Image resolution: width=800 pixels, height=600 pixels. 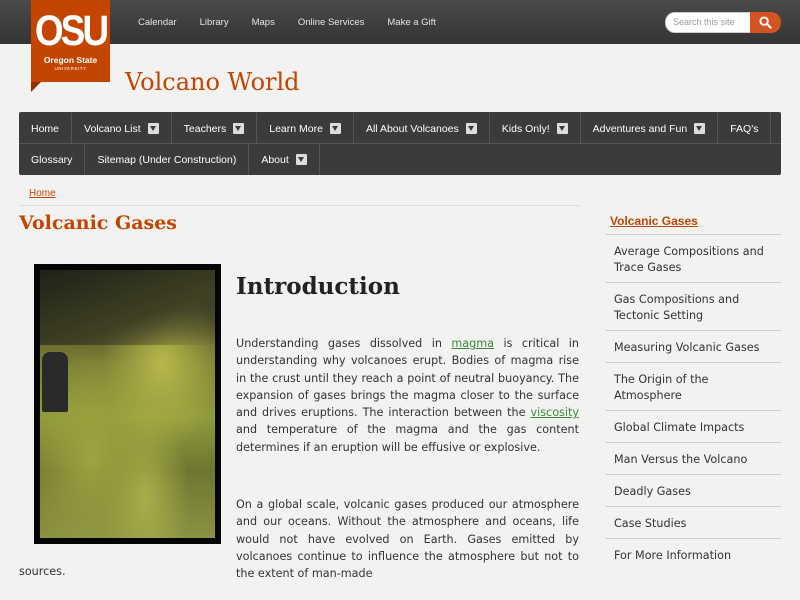 I want to click on logo-text: OSU, so click(x=71, y=30).